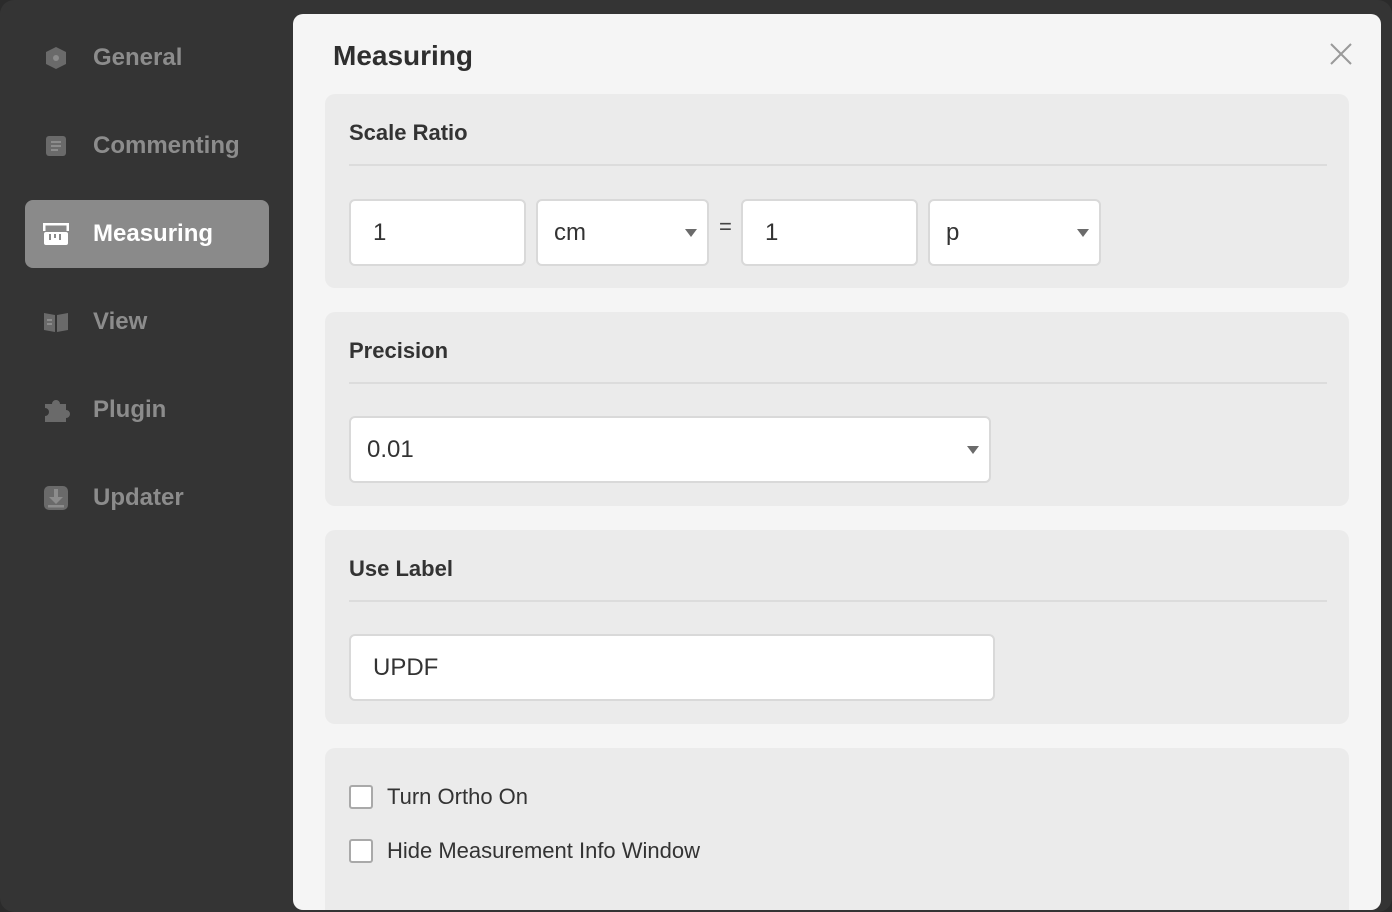 This screenshot has width=1392, height=912. Describe the element at coordinates (953, 232) in the screenshot. I see `select-value: p` at that location.